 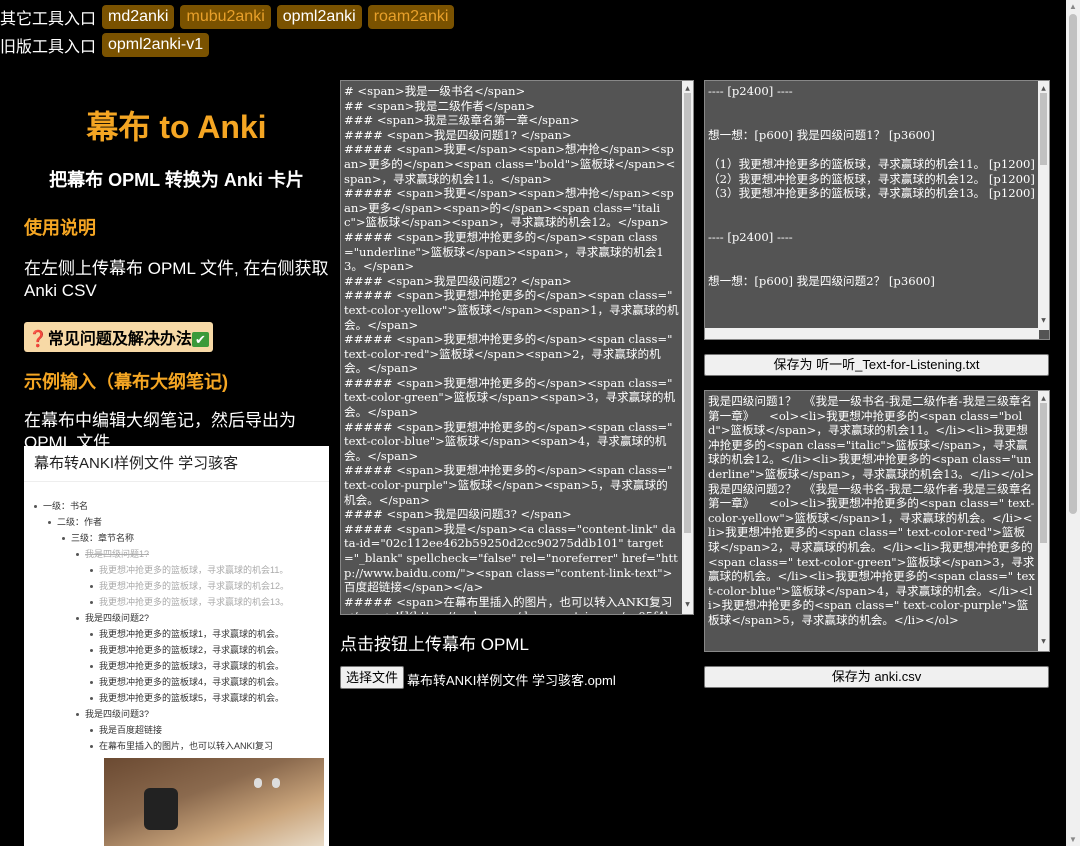 I want to click on faq-link: ❓常见问题及解决办法 ✔, so click(x=118, y=337).